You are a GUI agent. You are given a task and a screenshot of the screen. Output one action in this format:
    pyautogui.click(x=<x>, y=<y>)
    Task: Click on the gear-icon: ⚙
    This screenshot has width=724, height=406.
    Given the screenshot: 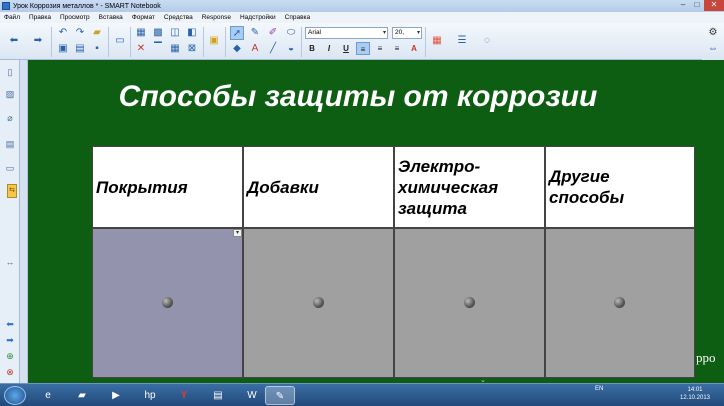 What is the action you would take?
    pyautogui.click(x=713, y=33)
    